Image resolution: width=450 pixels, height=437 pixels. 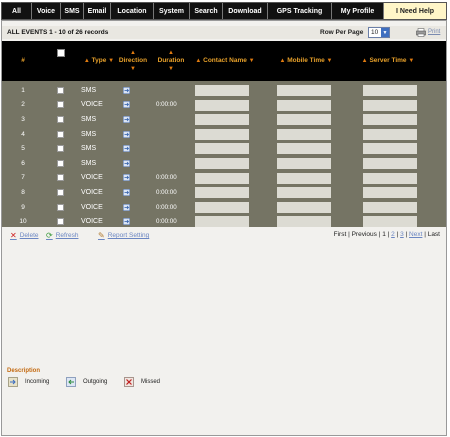 What do you see at coordinates (23, 149) in the screenshot?
I see `row-number: 5` at bounding box center [23, 149].